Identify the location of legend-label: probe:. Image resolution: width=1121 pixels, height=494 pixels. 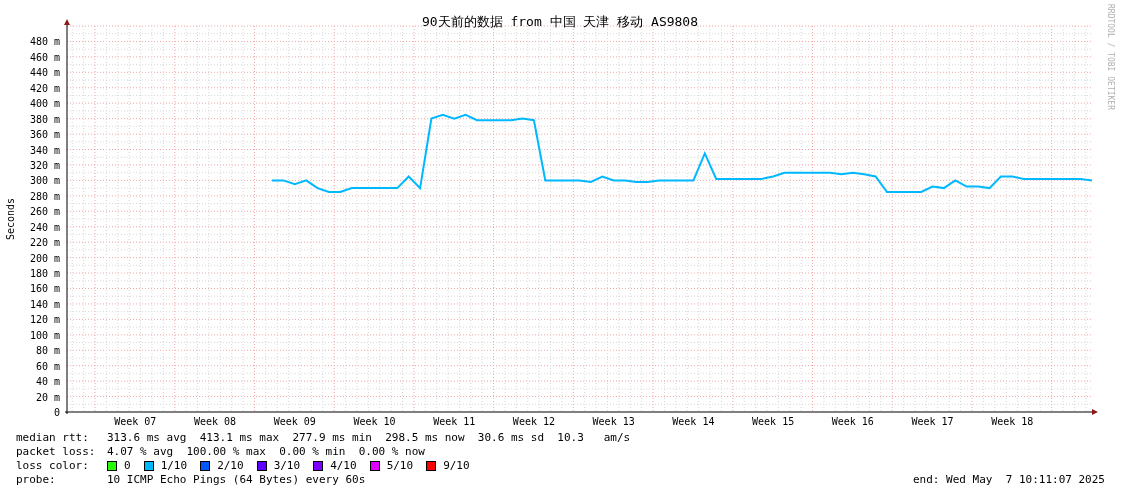
(36, 480).